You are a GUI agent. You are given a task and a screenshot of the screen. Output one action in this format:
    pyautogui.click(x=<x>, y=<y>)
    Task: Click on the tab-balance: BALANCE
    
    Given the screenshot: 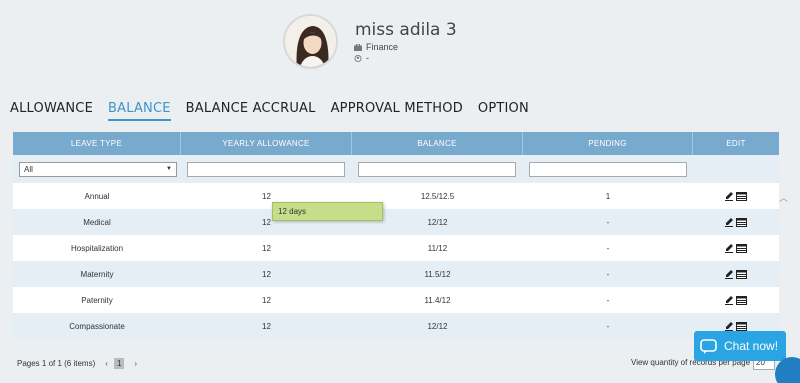 What is the action you would take?
    pyautogui.click(x=139, y=111)
    